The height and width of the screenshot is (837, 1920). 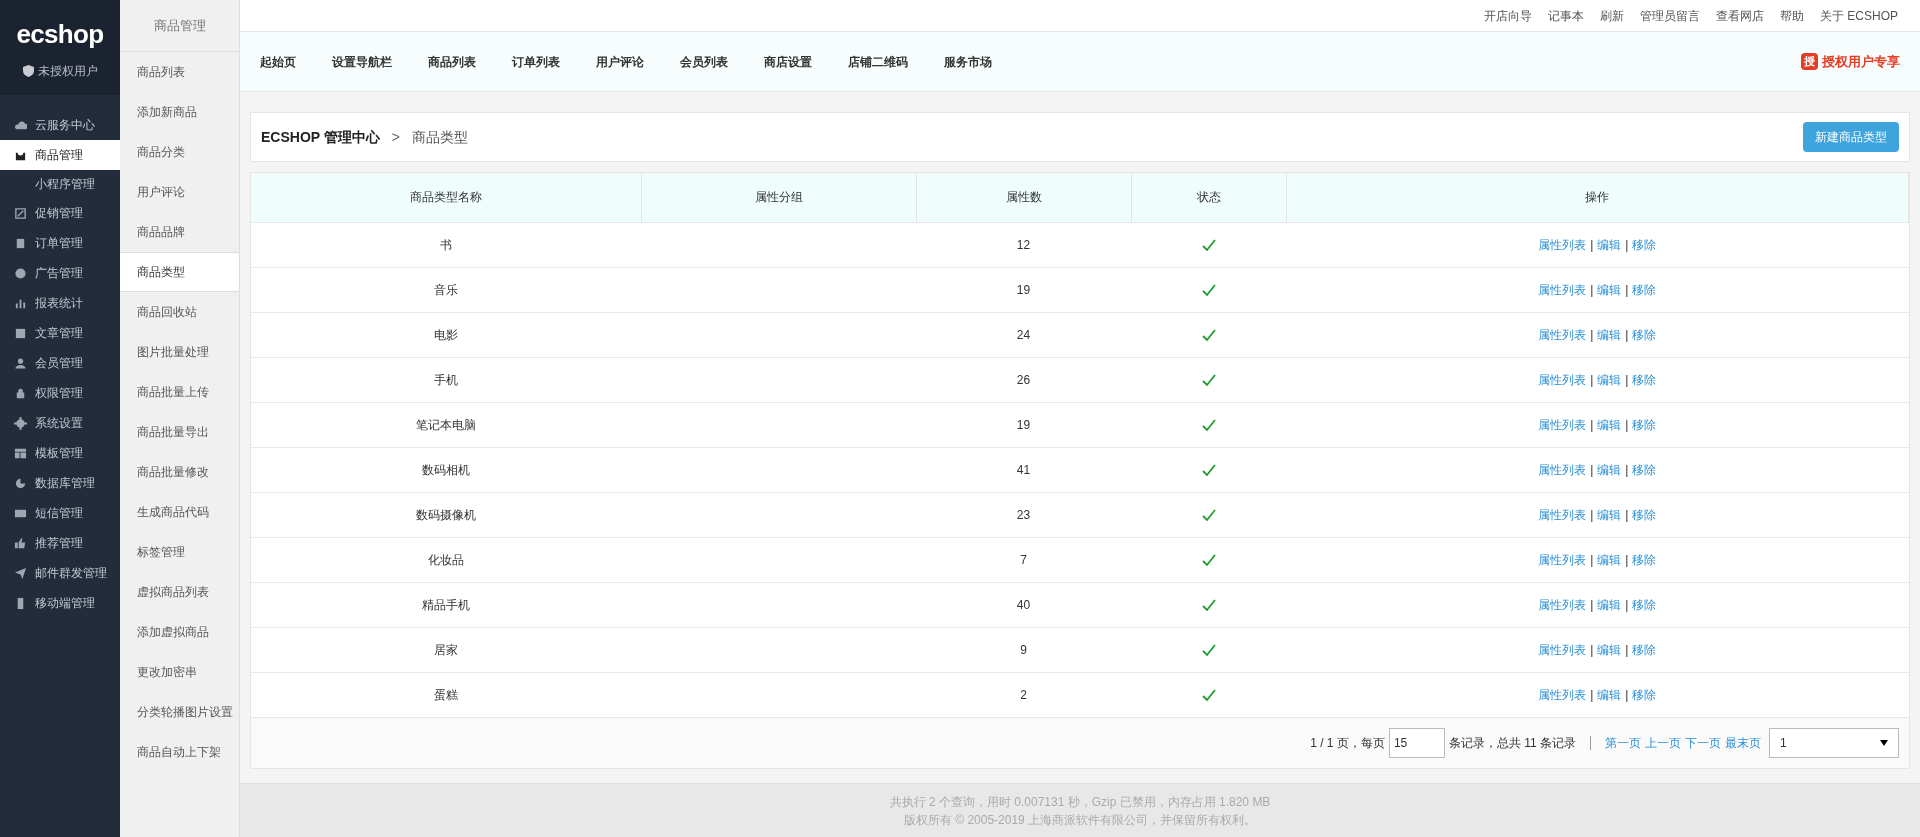 What do you see at coordinates (179, 352) in the screenshot?
I see `submenu-item: 图片批量处理` at bounding box center [179, 352].